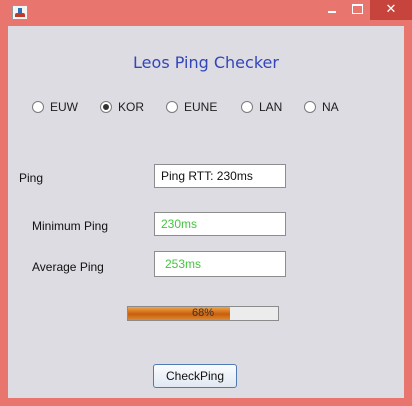 This screenshot has height=406, width=412. What do you see at coordinates (220, 176) in the screenshot?
I see `ping-rtt-field: Ping RTT: 230ms` at bounding box center [220, 176].